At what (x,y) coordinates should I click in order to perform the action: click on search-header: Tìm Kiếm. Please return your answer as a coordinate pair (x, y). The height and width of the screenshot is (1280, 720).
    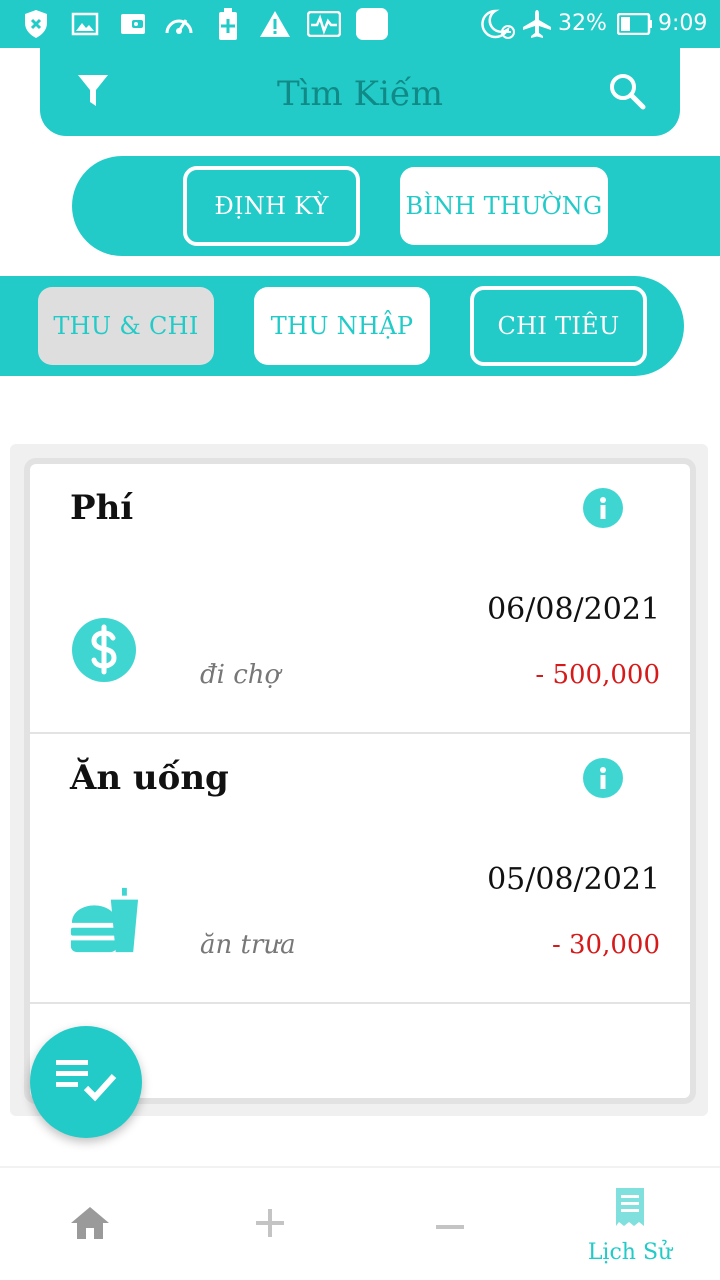
    Looking at the image, I should click on (360, 92).